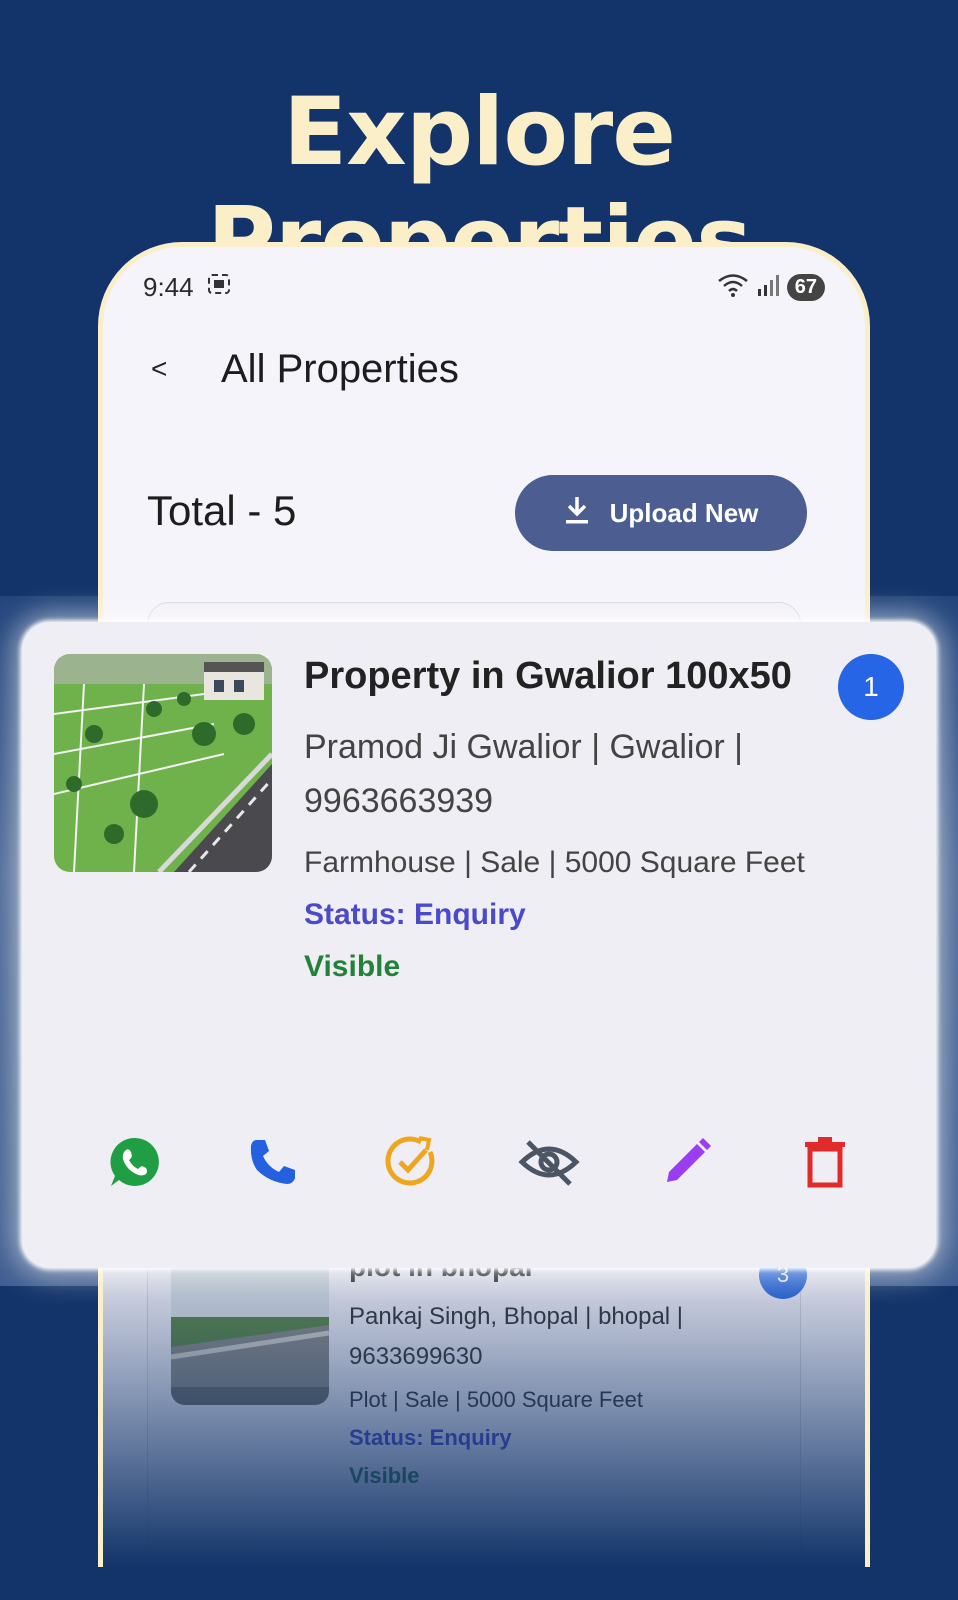 Image resolution: width=958 pixels, height=1600 pixels. I want to click on download-icon, so click(577, 513).